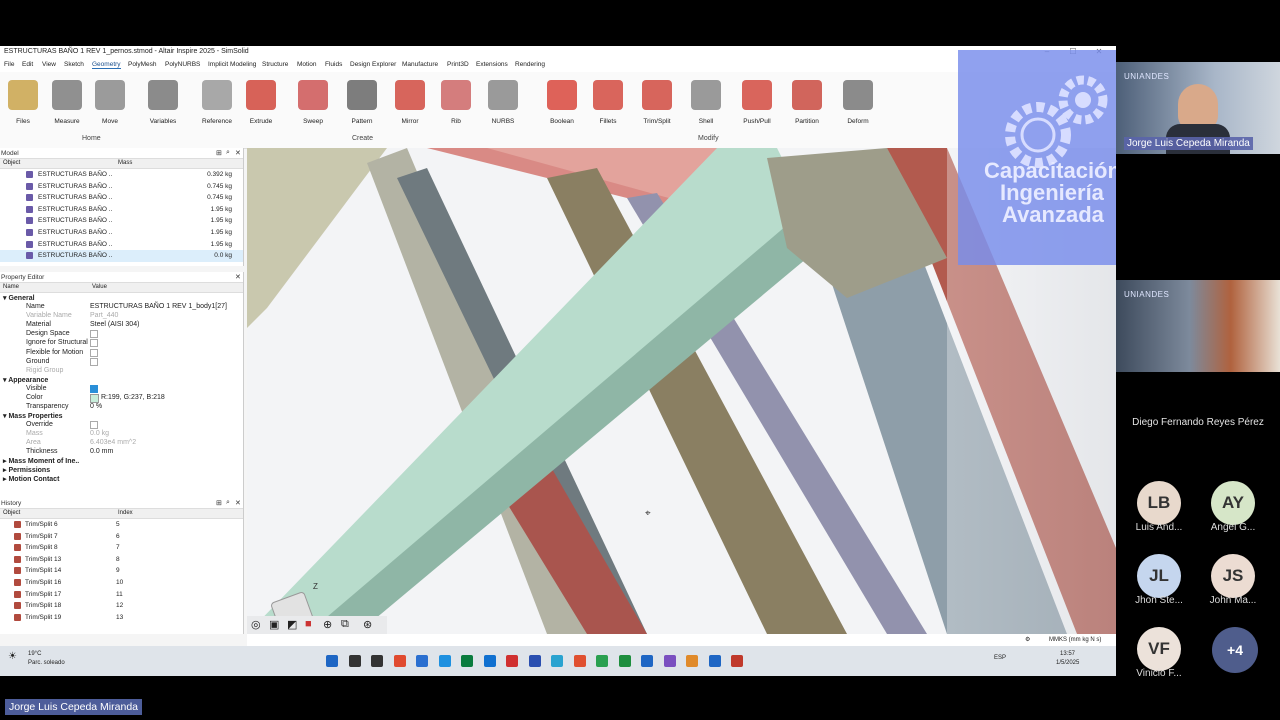  What do you see at coordinates (142, 64) in the screenshot?
I see `menu-item-polymesh: PolyMesh` at bounding box center [142, 64].